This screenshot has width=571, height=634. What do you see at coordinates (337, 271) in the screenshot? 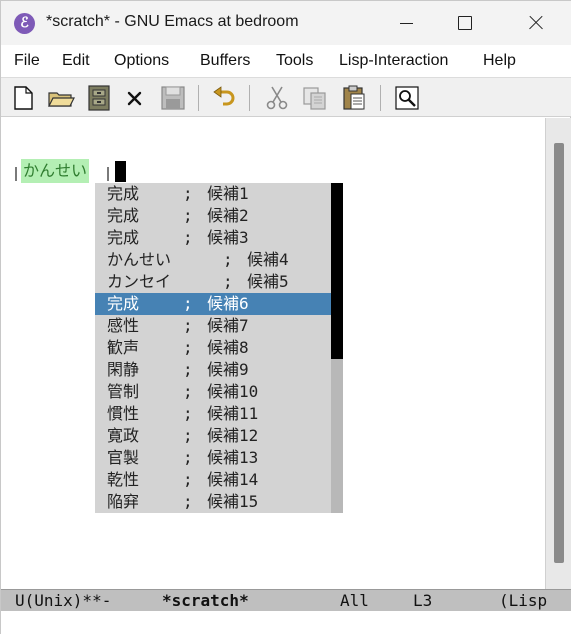
I see `popup-scrollbar-thumb` at bounding box center [337, 271].